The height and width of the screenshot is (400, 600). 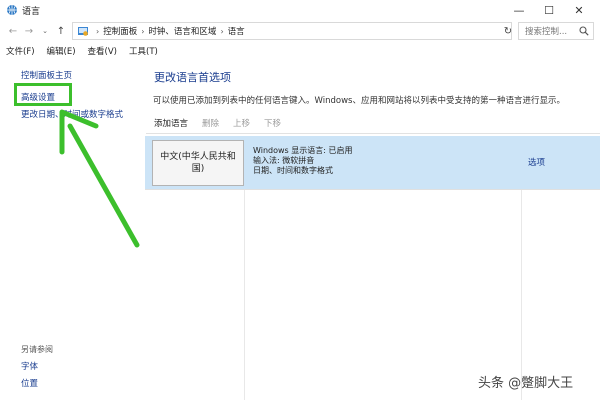 What do you see at coordinates (536, 162) in the screenshot?
I see `language-options-link: 选项` at bounding box center [536, 162].